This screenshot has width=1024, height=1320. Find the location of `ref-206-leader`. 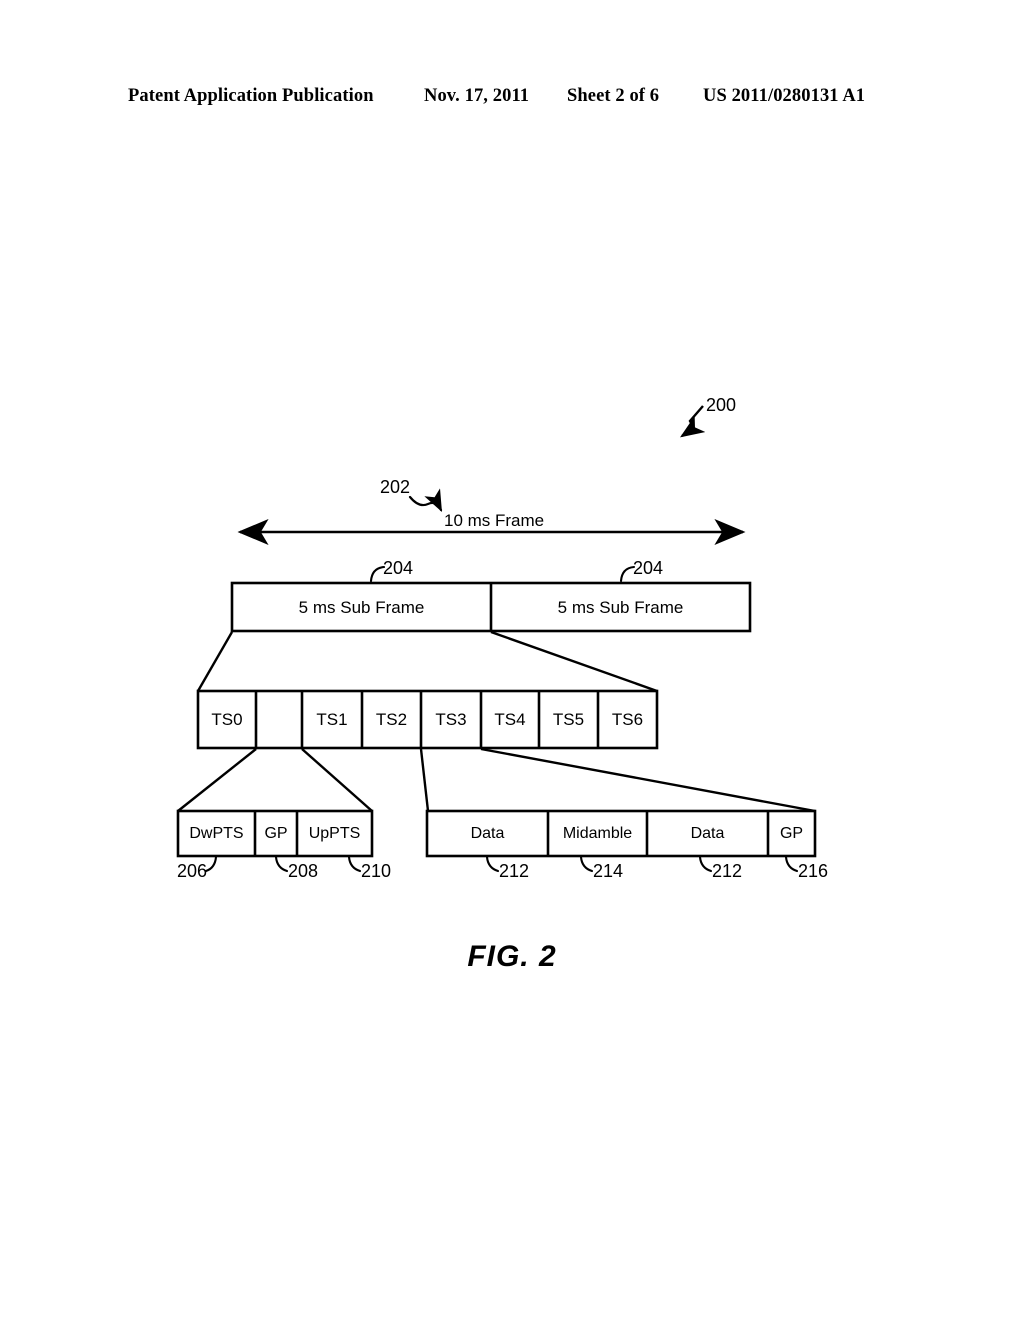

ref-206-leader is located at coordinates (211, 864).